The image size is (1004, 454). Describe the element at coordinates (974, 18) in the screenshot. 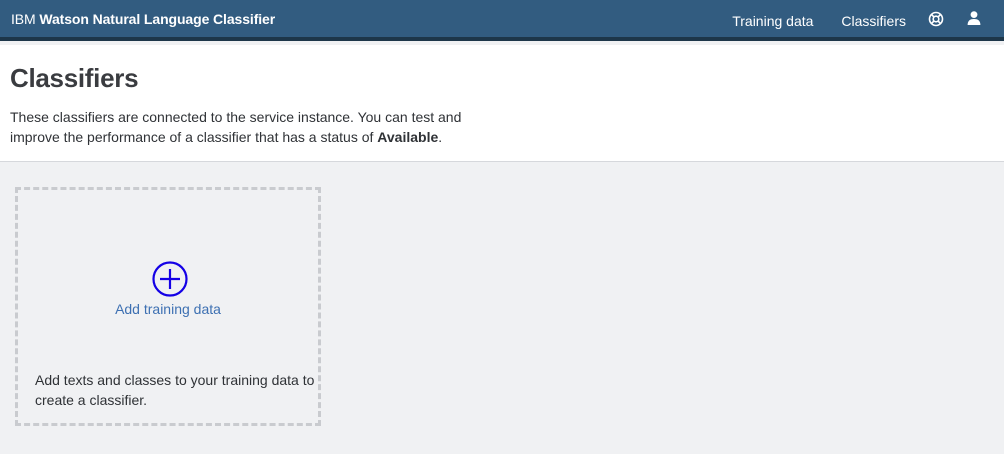

I see `user-icon` at that location.